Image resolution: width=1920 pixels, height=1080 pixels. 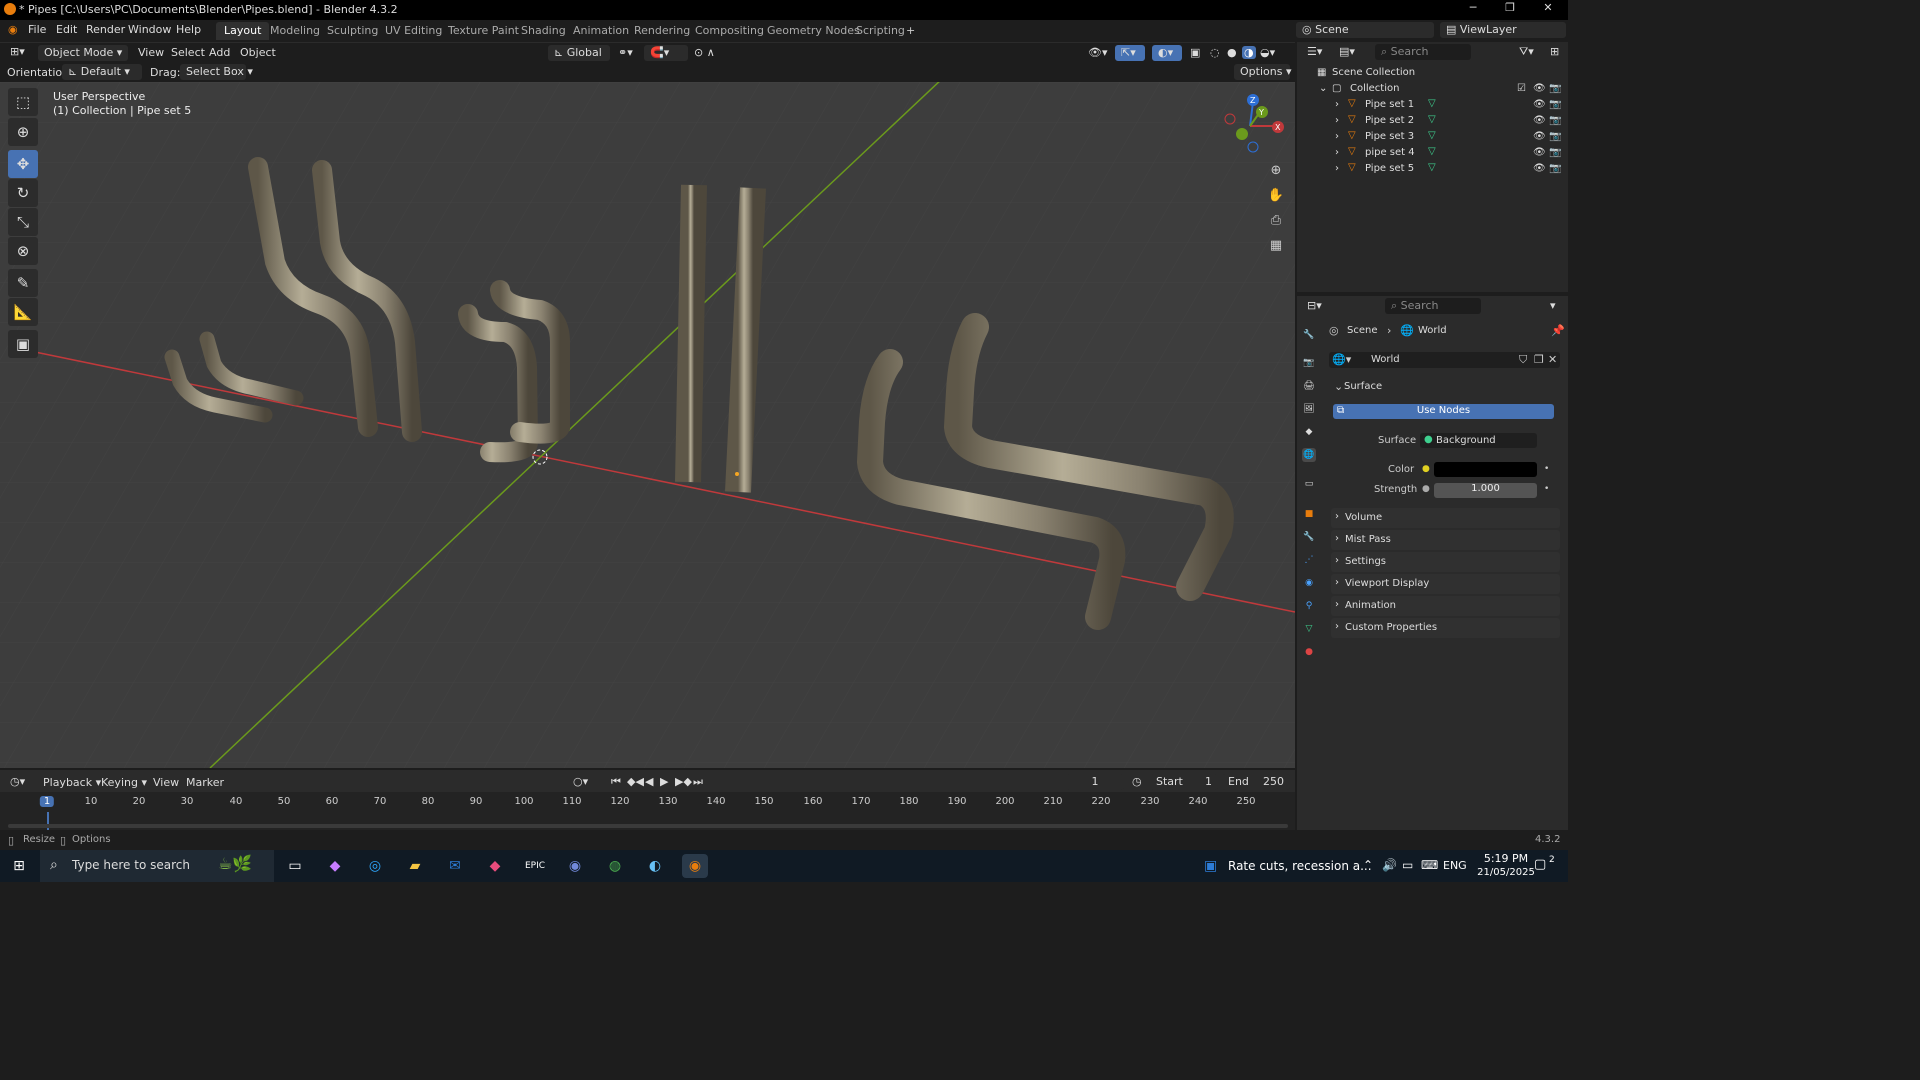 What do you see at coordinates (1309, 409) in the screenshot?
I see `view-layer-tab-icon: 🖼` at bounding box center [1309, 409].